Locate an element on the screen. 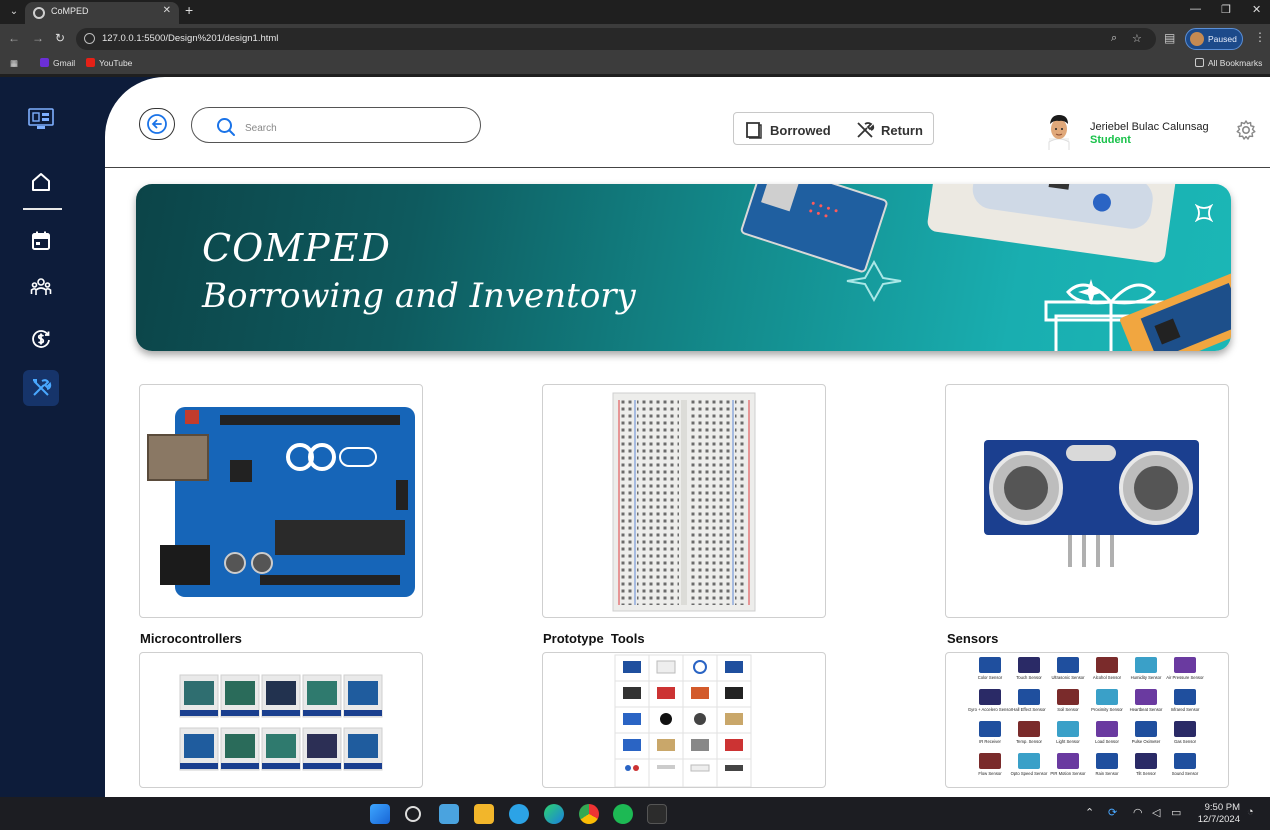 The image size is (1270, 830). back-nav-icon: ← is located at coordinates (14, 38).